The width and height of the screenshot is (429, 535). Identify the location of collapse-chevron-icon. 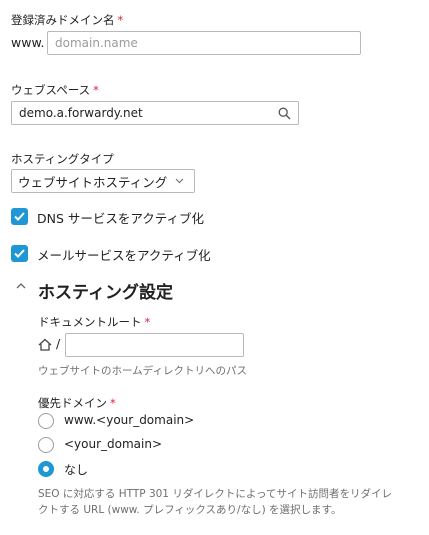
(21, 285).